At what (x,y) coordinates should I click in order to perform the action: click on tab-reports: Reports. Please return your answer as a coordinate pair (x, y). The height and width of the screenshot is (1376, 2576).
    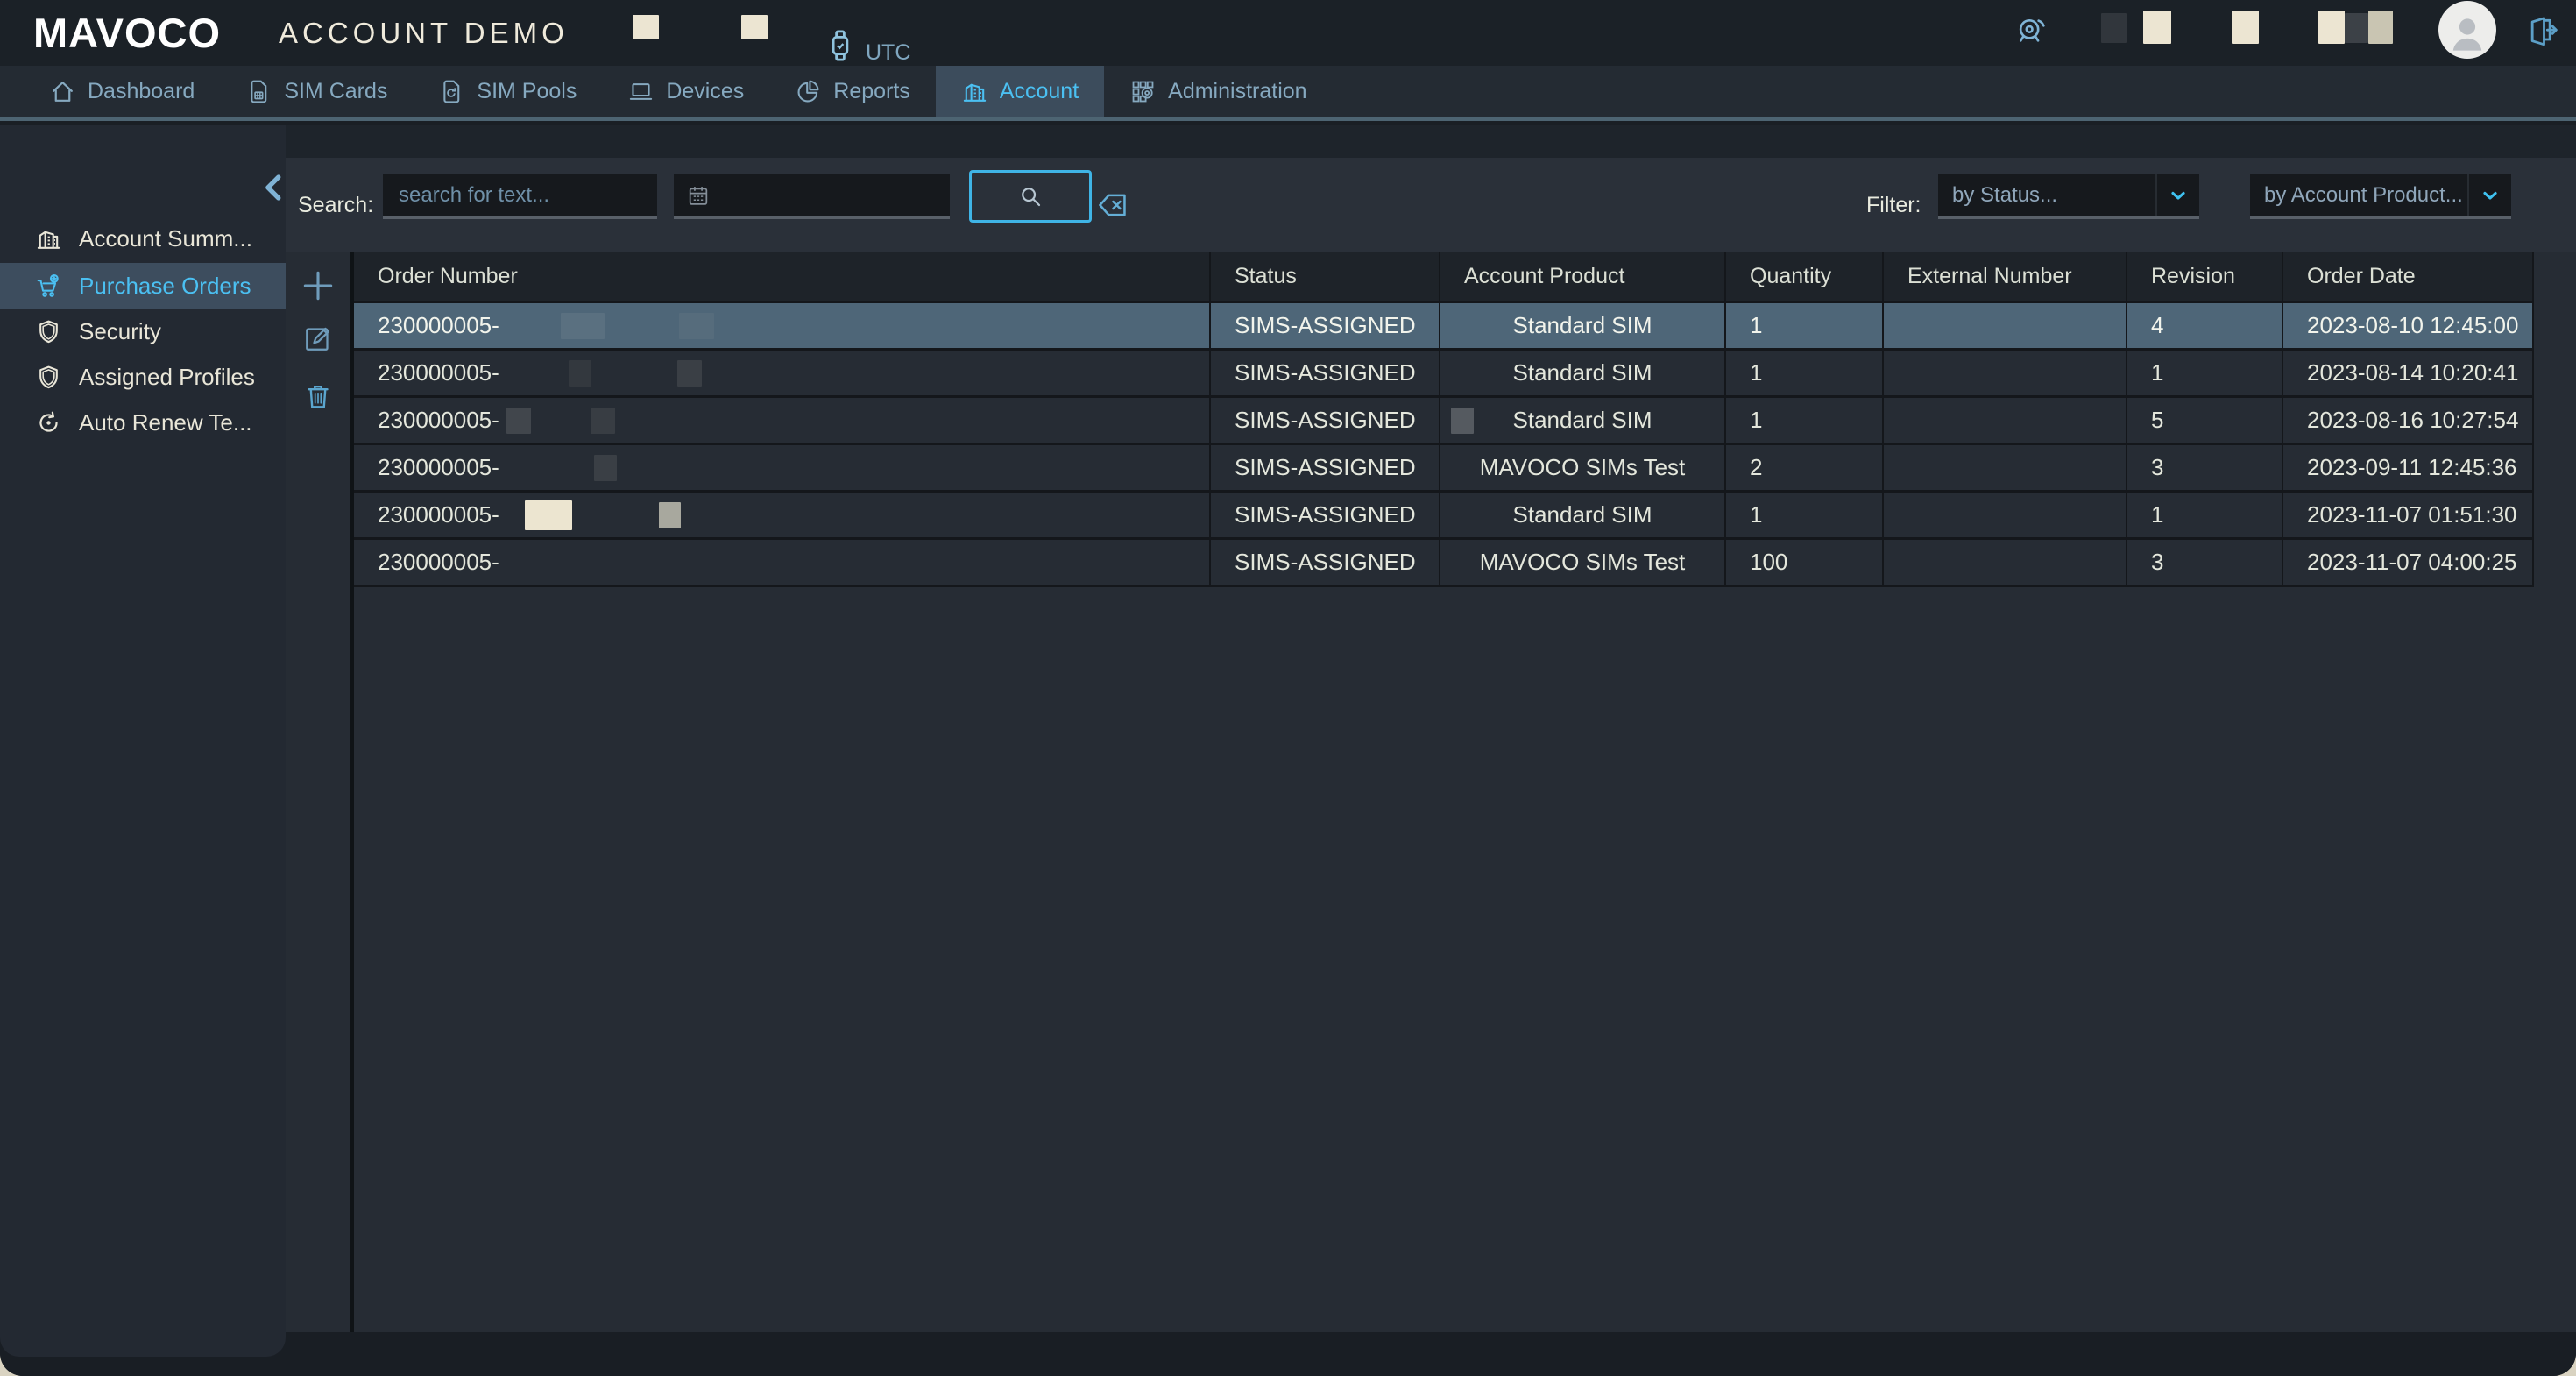
    Looking at the image, I should click on (852, 91).